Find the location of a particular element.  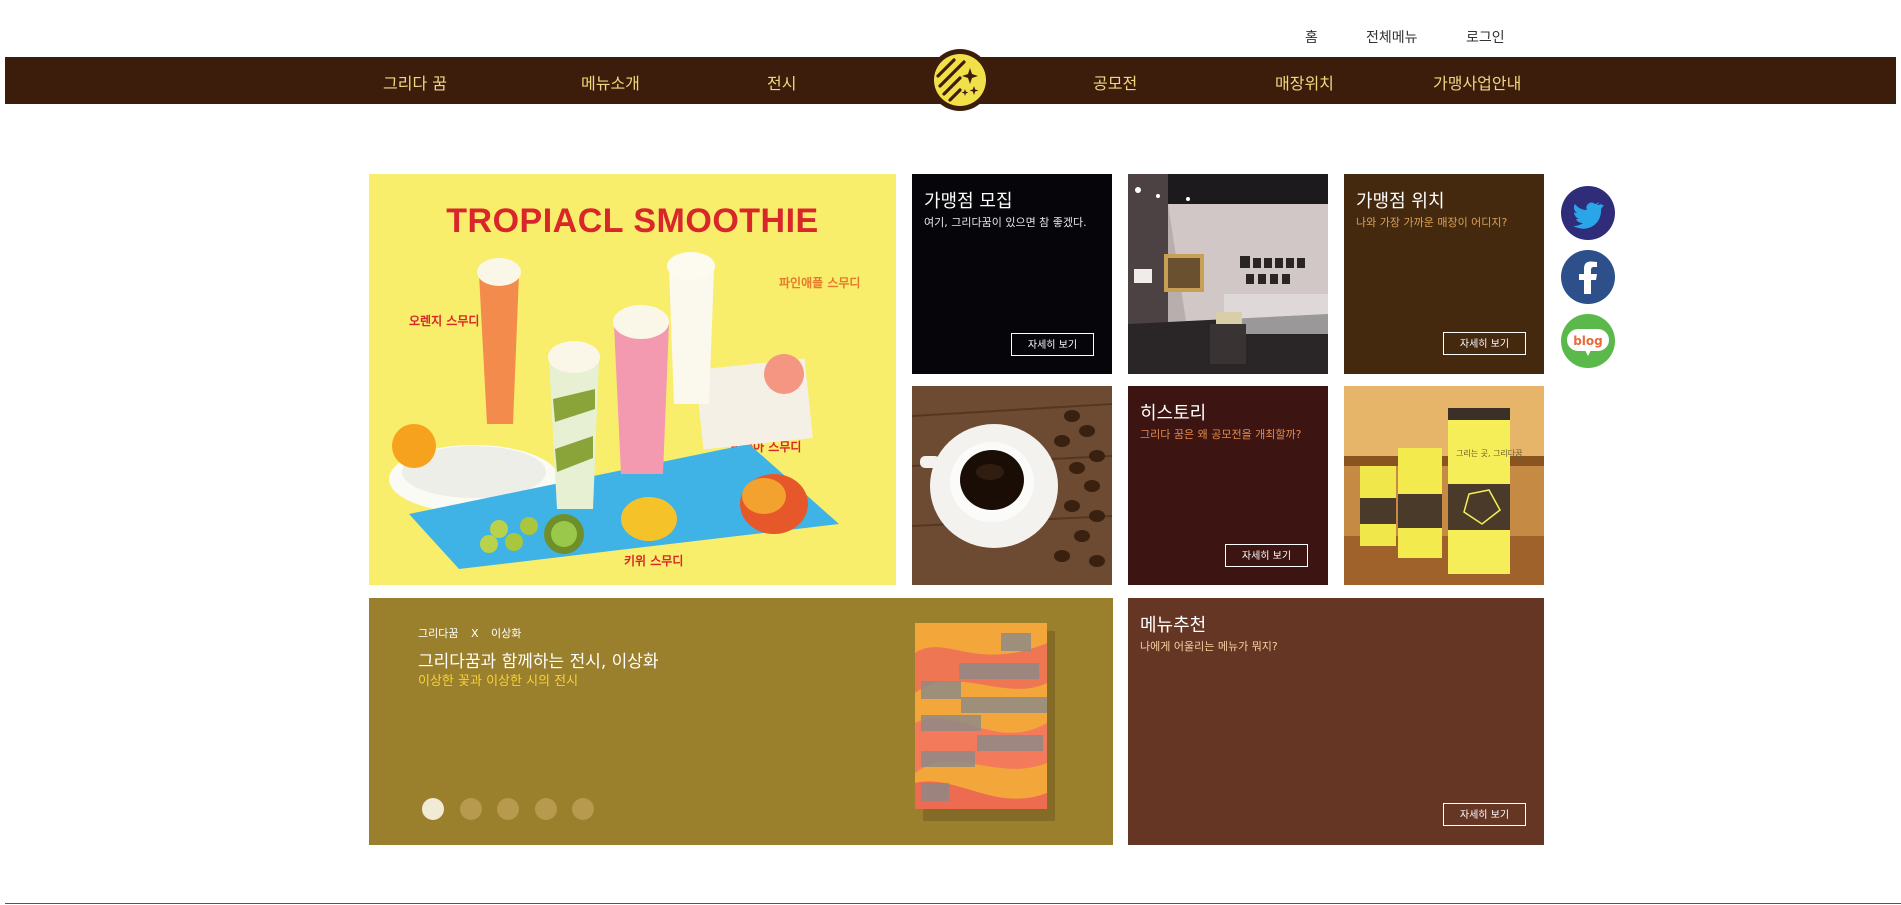

coffee-image is located at coordinates (1012, 485).